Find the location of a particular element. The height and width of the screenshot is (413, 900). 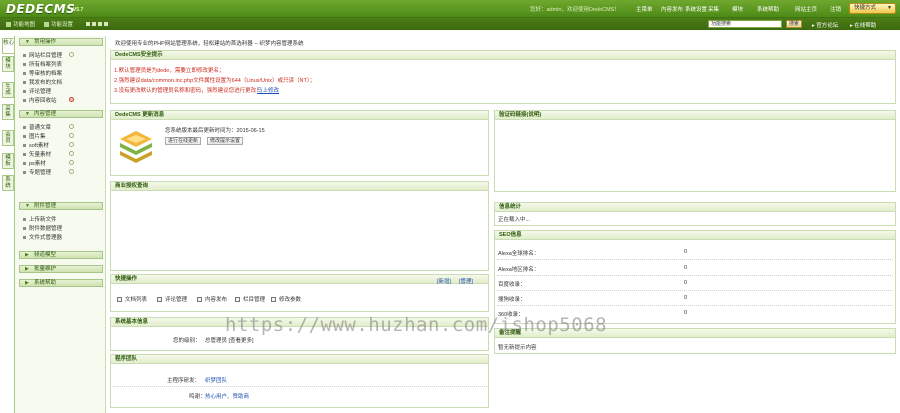

clear-icon is located at coordinates (71, 99).